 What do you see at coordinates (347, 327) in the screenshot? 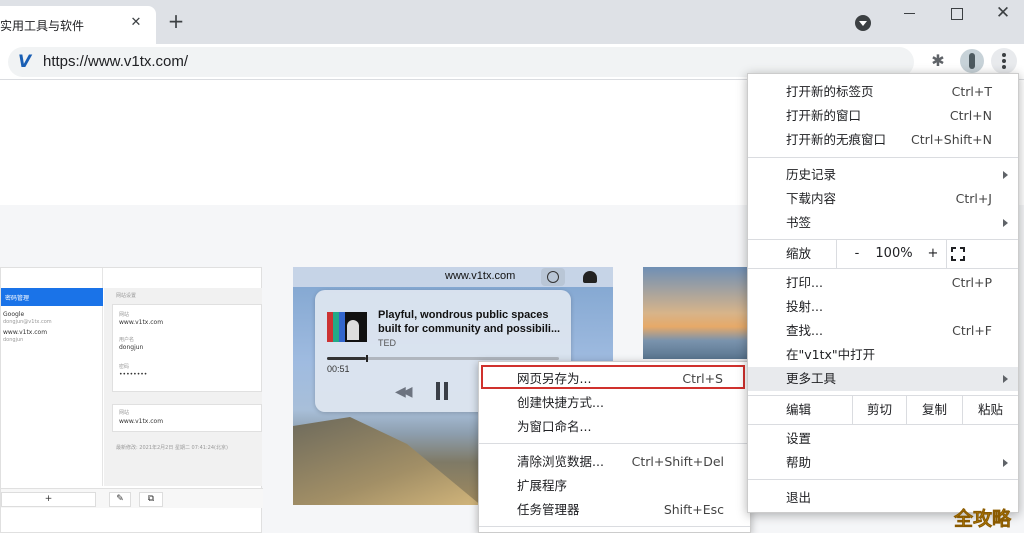
I see `video-thumbnail` at bounding box center [347, 327].